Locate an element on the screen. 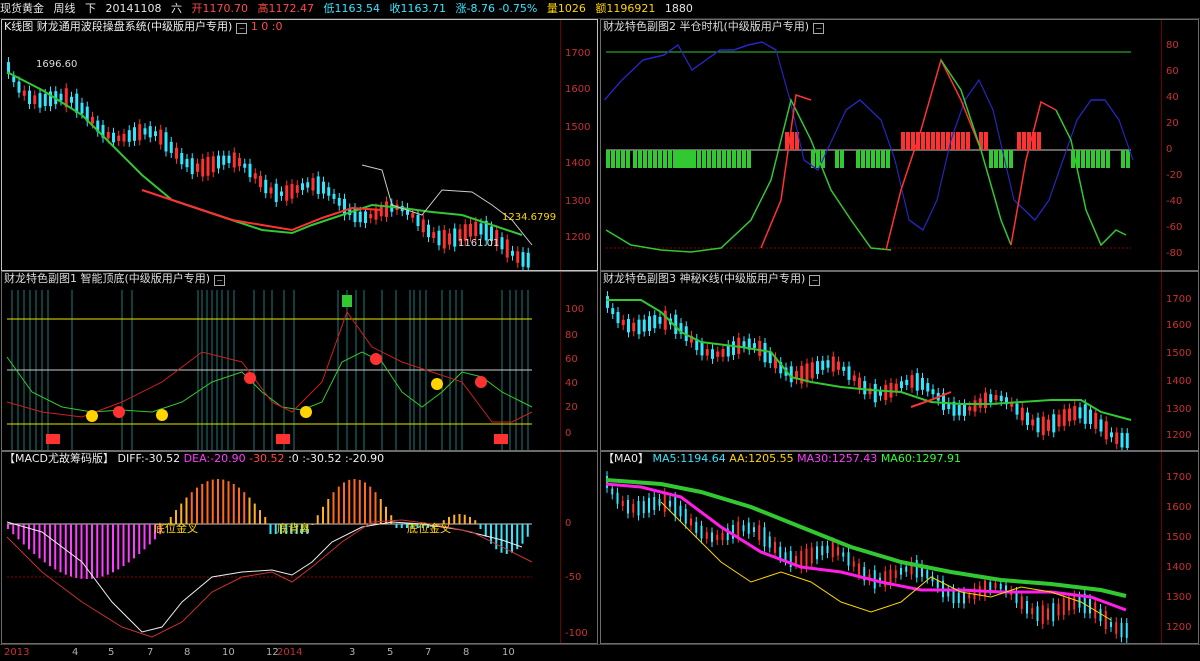 The height and width of the screenshot is (661, 1200). high-price: 高1172.47 is located at coordinates (286, 8).